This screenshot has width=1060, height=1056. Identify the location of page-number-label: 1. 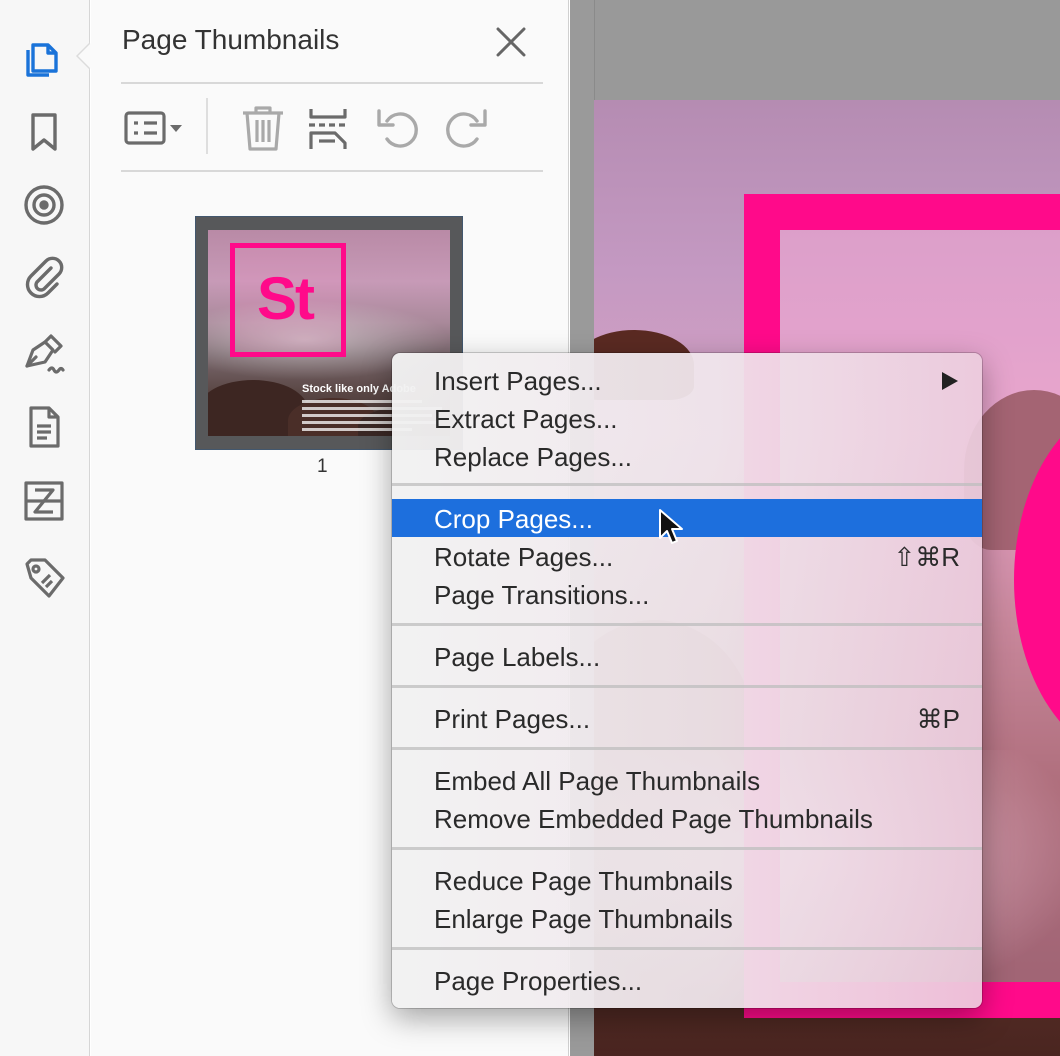
(322, 466).